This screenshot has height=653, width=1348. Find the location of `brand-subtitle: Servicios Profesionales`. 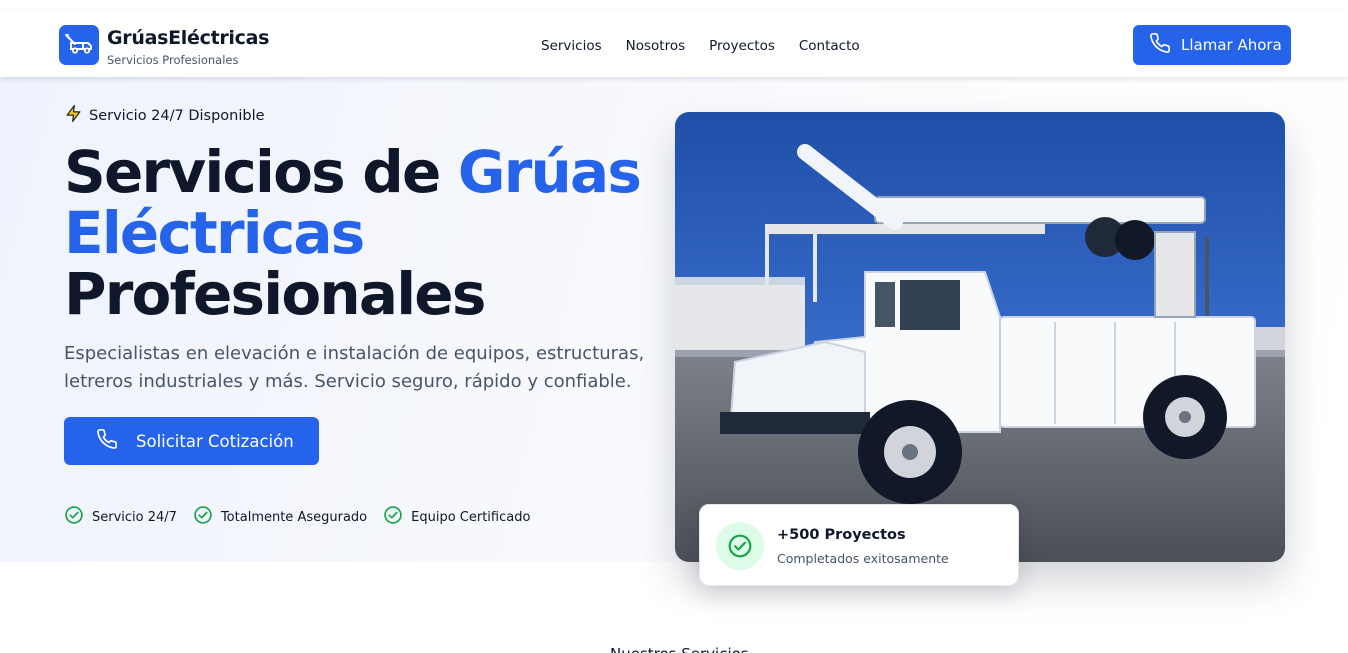

brand-subtitle: Servicios Profesionales is located at coordinates (173, 60).